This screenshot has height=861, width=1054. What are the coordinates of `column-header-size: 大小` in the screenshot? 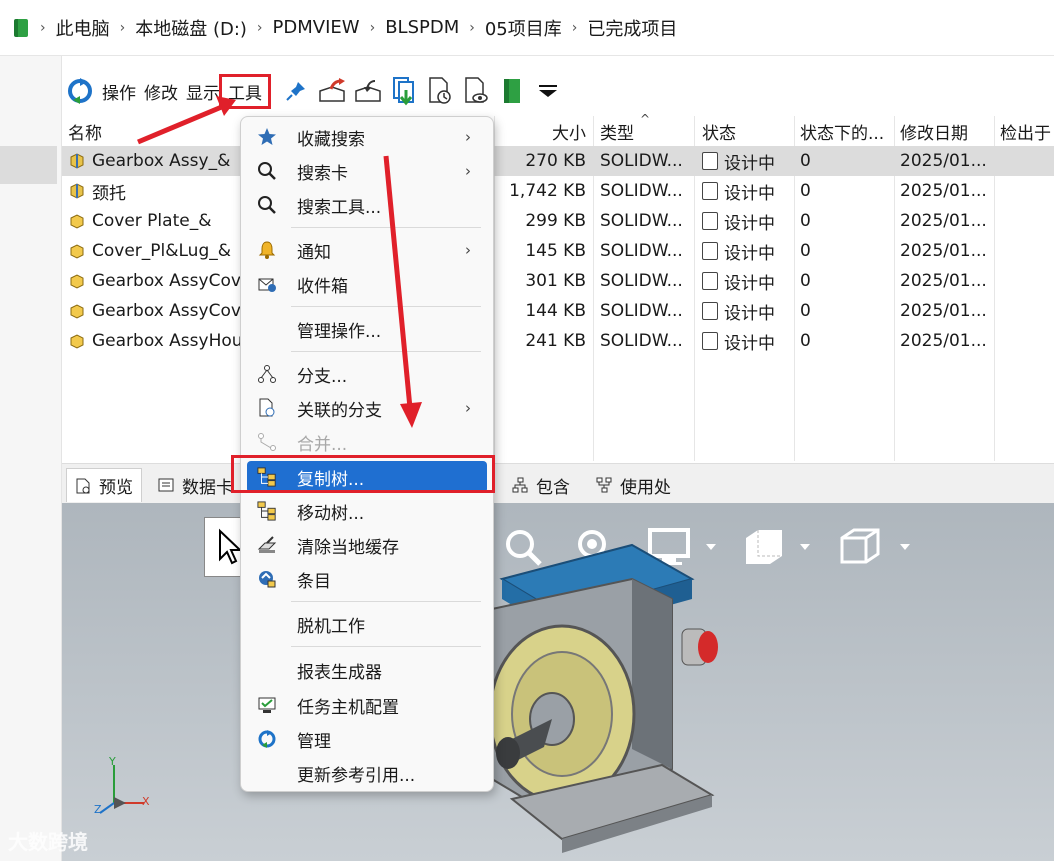 It's located at (544, 131).